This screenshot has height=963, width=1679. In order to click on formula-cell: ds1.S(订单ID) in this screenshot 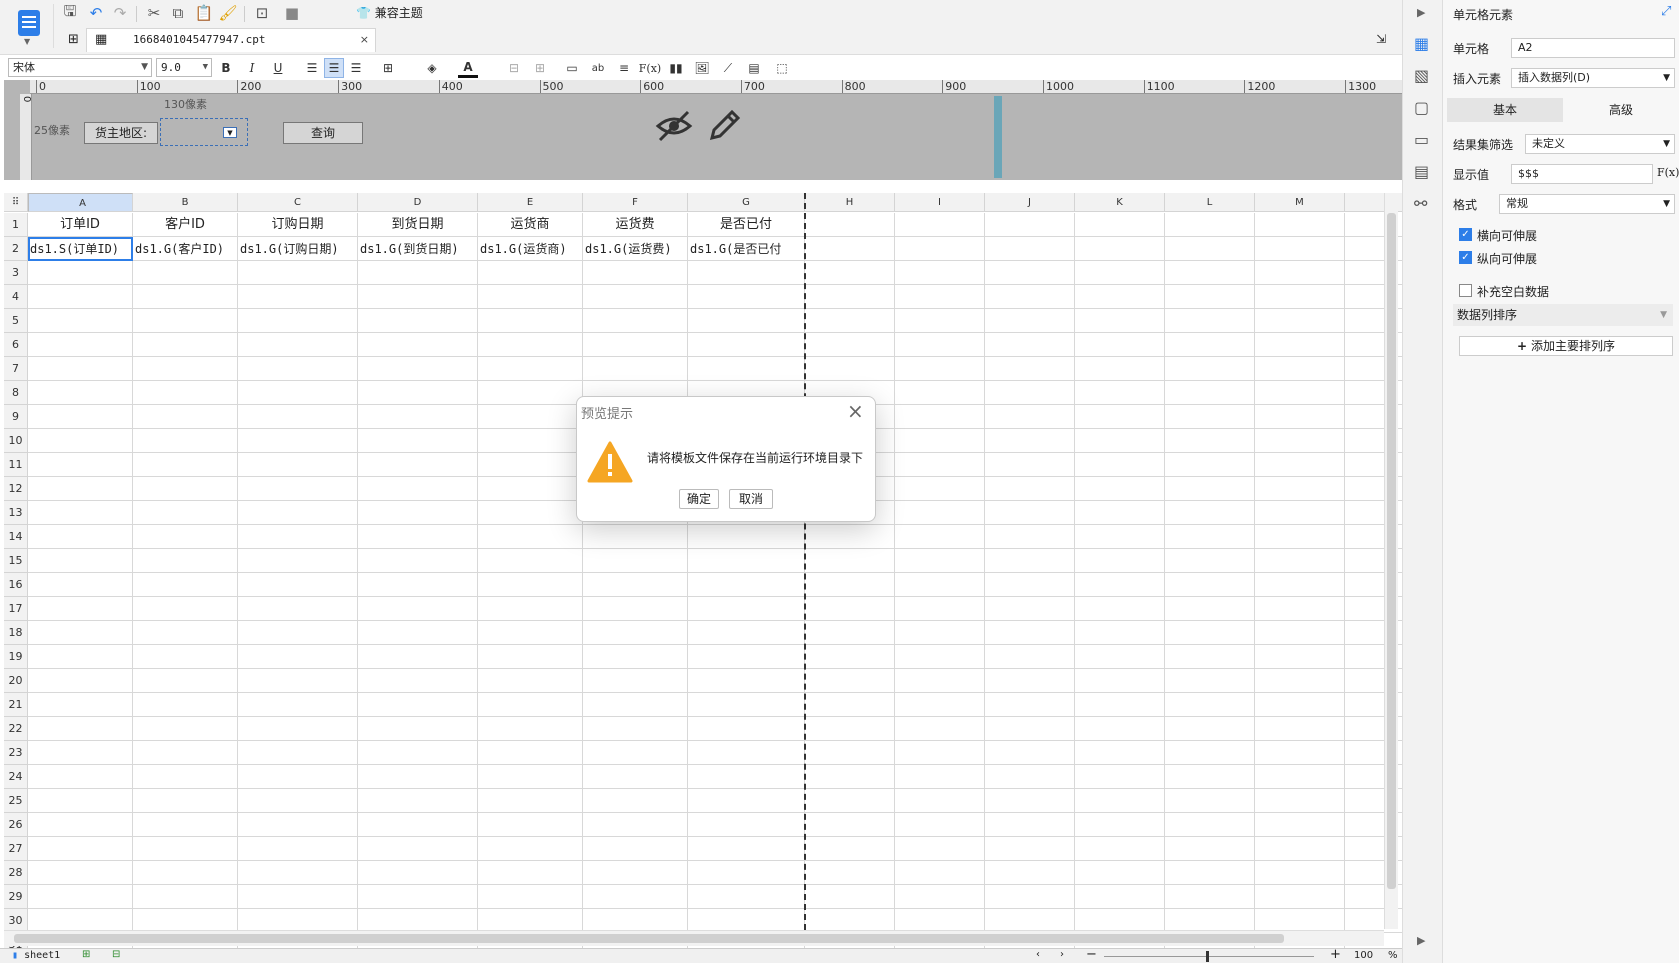, I will do `click(80, 249)`.